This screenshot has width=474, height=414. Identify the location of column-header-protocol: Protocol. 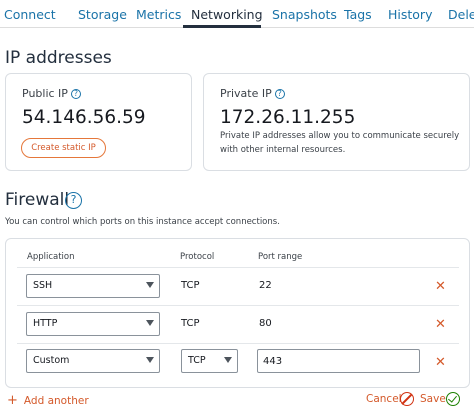
(197, 257).